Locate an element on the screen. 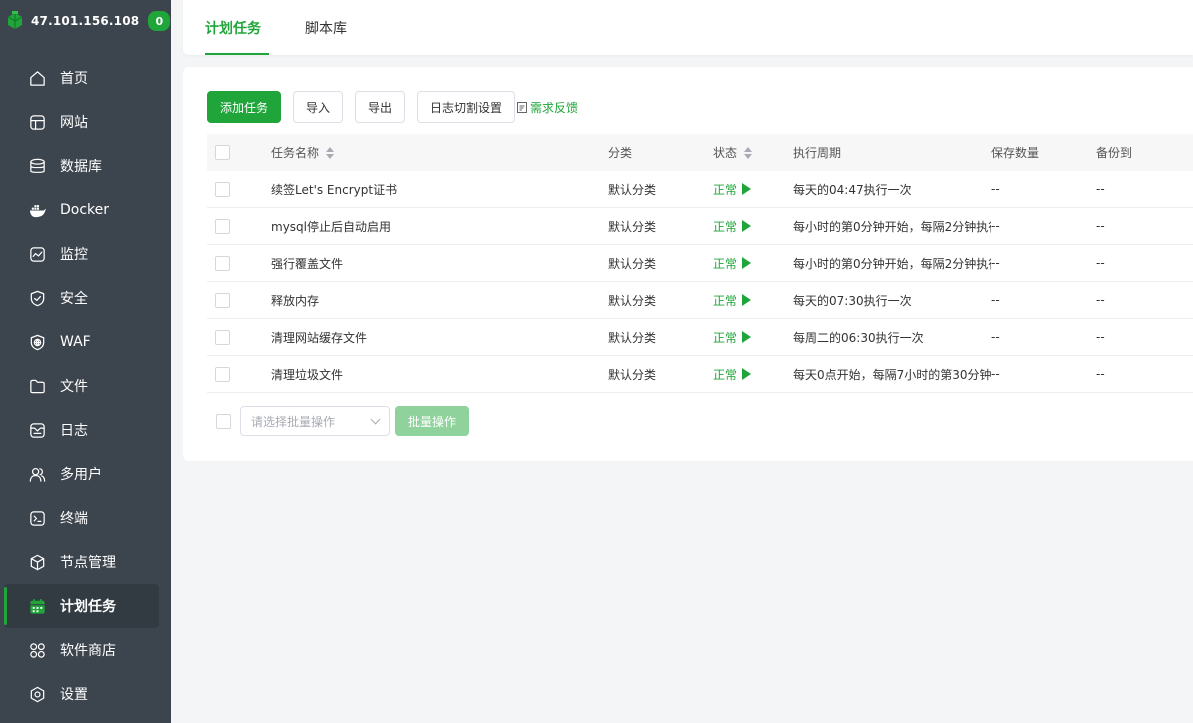  sidebar-item: 软件商店 is located at coordinates (85, 650).